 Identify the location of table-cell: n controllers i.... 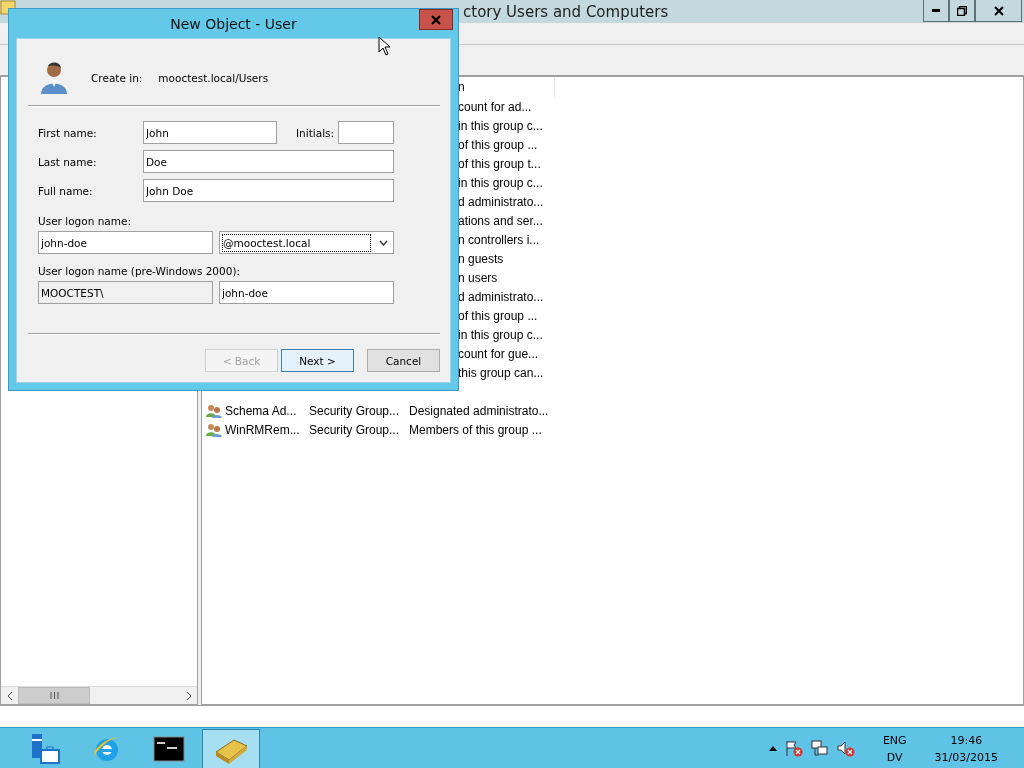
(499, 239).